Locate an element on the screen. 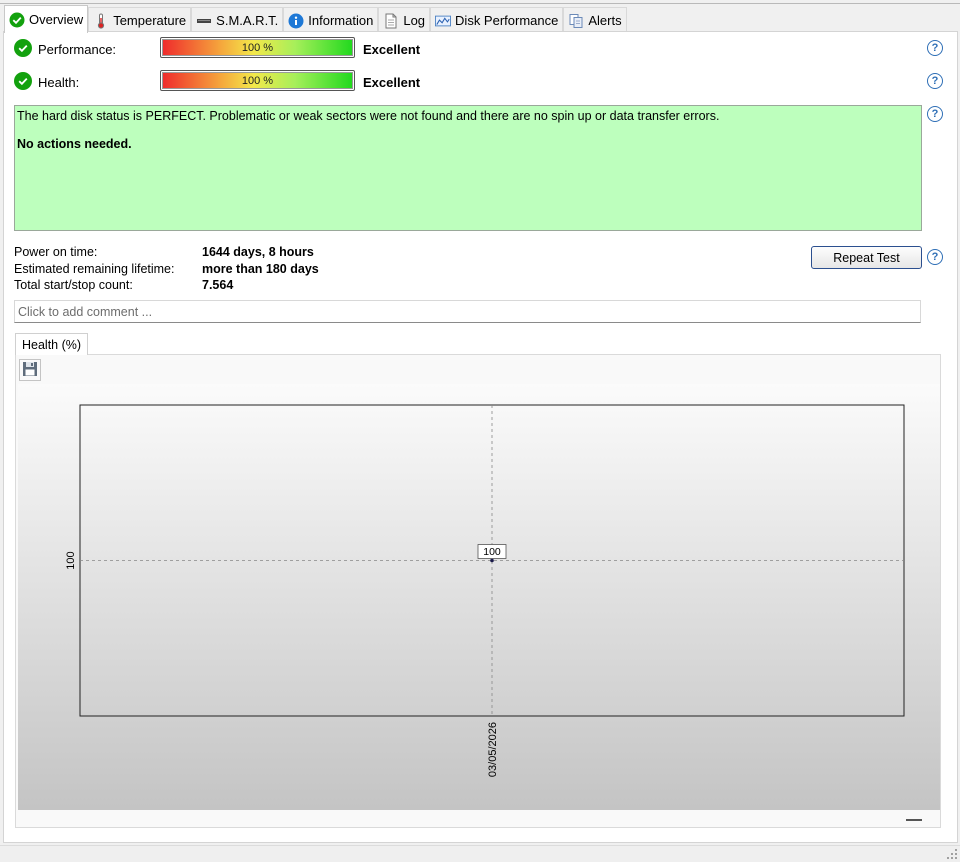 The width and height of the screenshot is (960, 862). tab-information: Information is located at coordinates (331, 20).